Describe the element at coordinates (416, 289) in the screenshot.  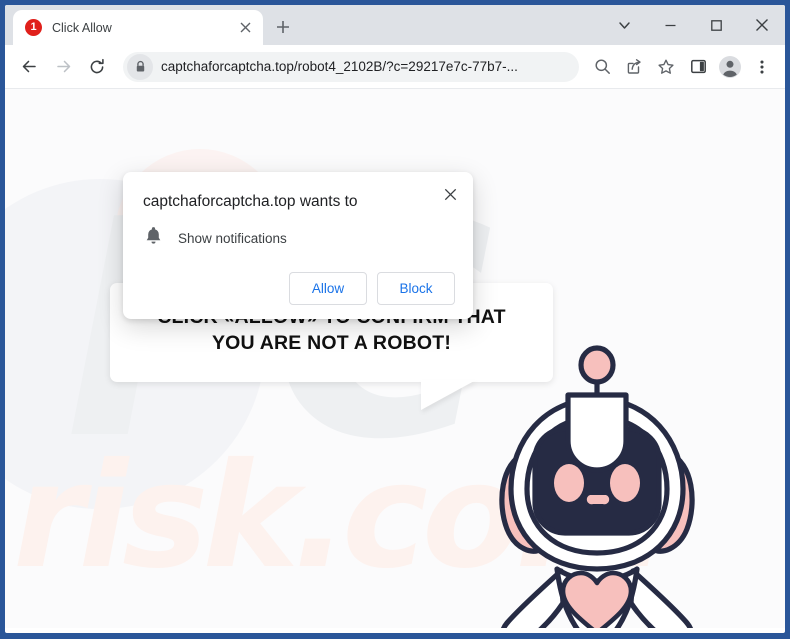
I see `block-button: Block` at that location.